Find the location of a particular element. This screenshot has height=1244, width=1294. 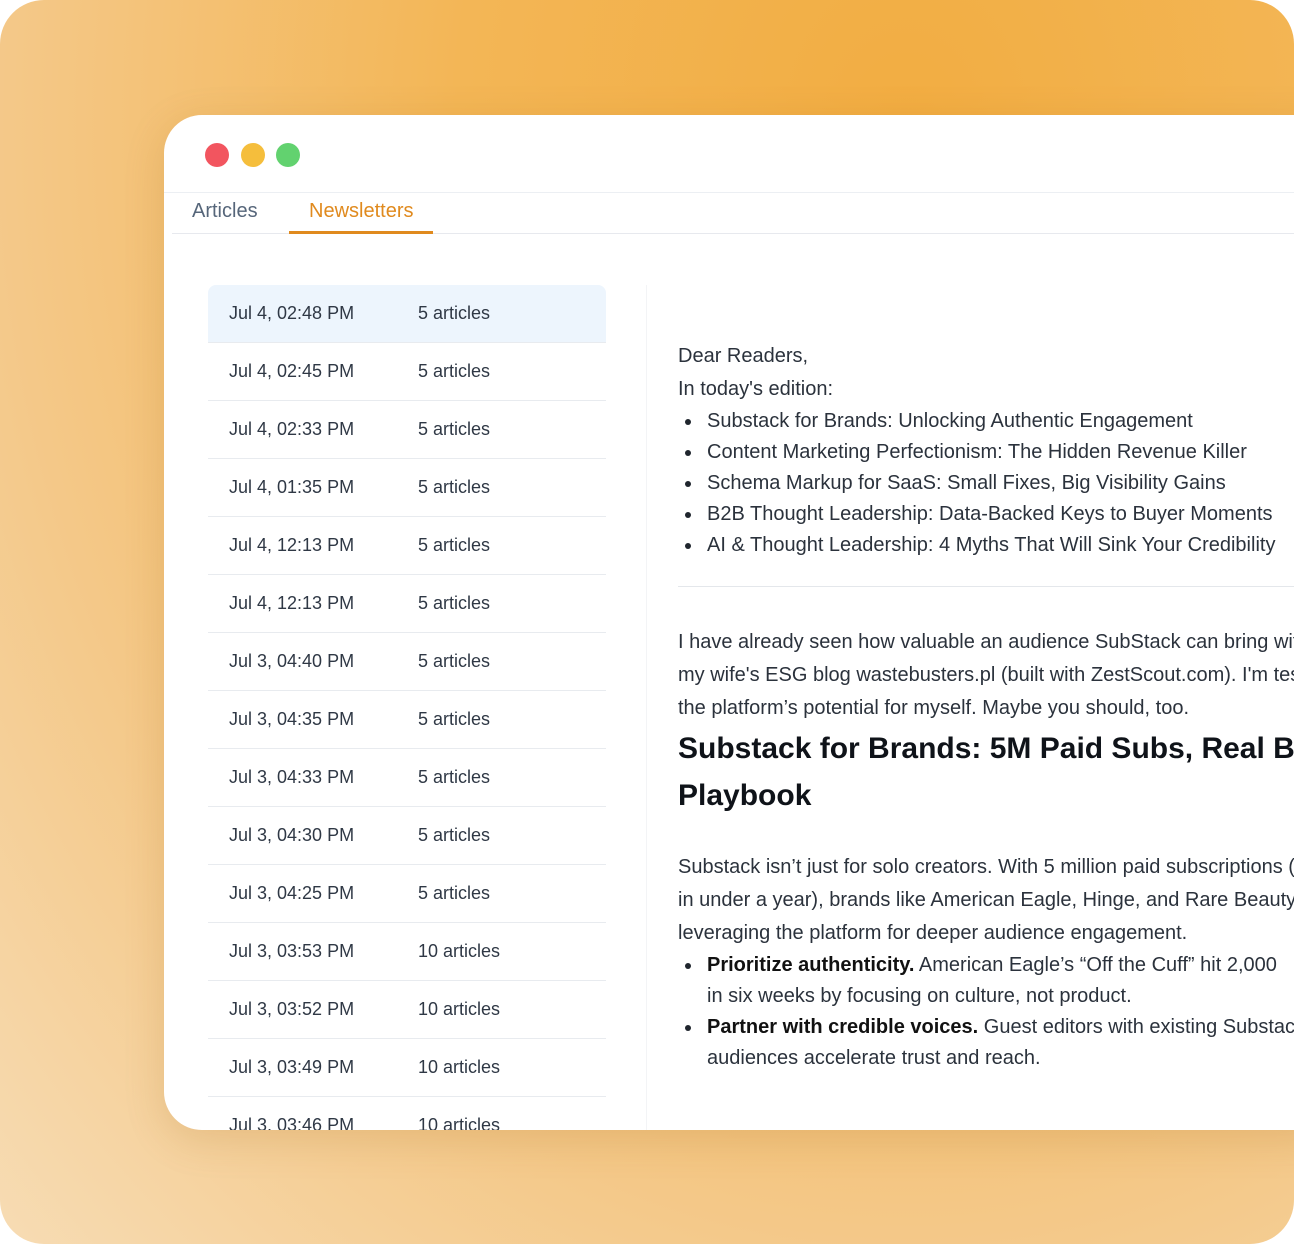

title-bar is located at coordinates (729, 154).